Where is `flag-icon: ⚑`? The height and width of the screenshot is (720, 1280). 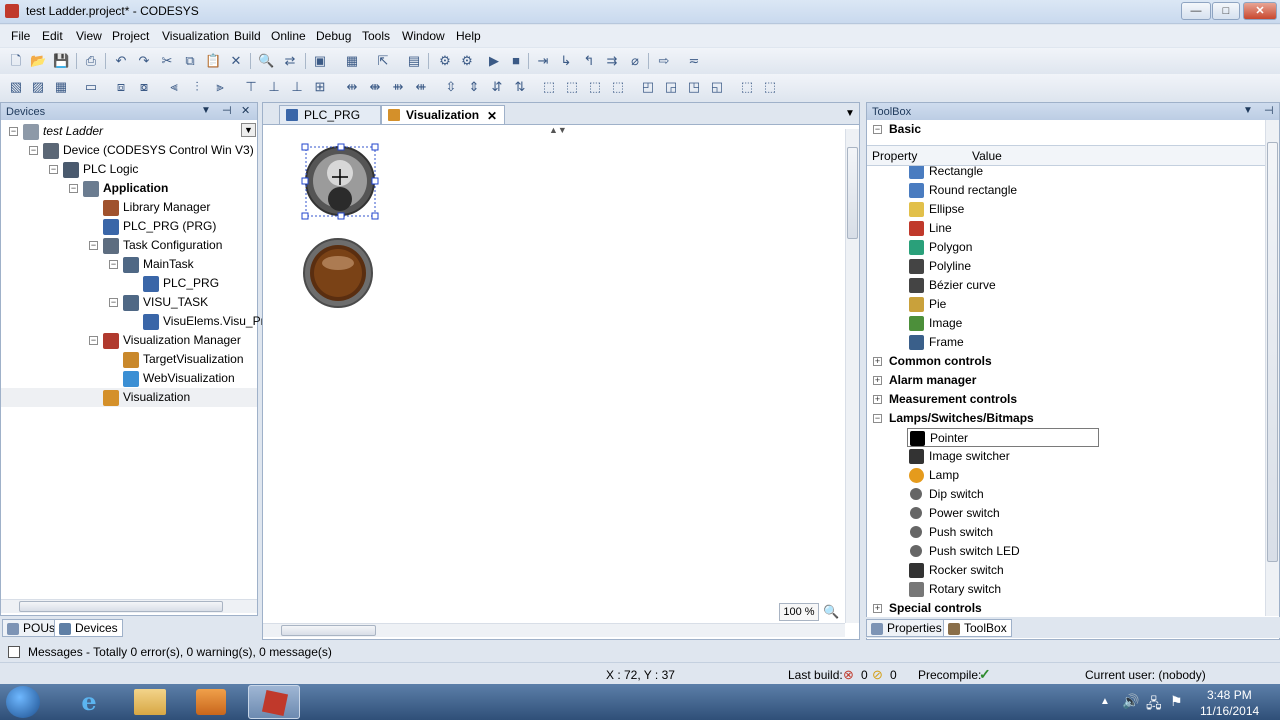
flag-icon: ⚑ is located at coordinates (1176, 701).